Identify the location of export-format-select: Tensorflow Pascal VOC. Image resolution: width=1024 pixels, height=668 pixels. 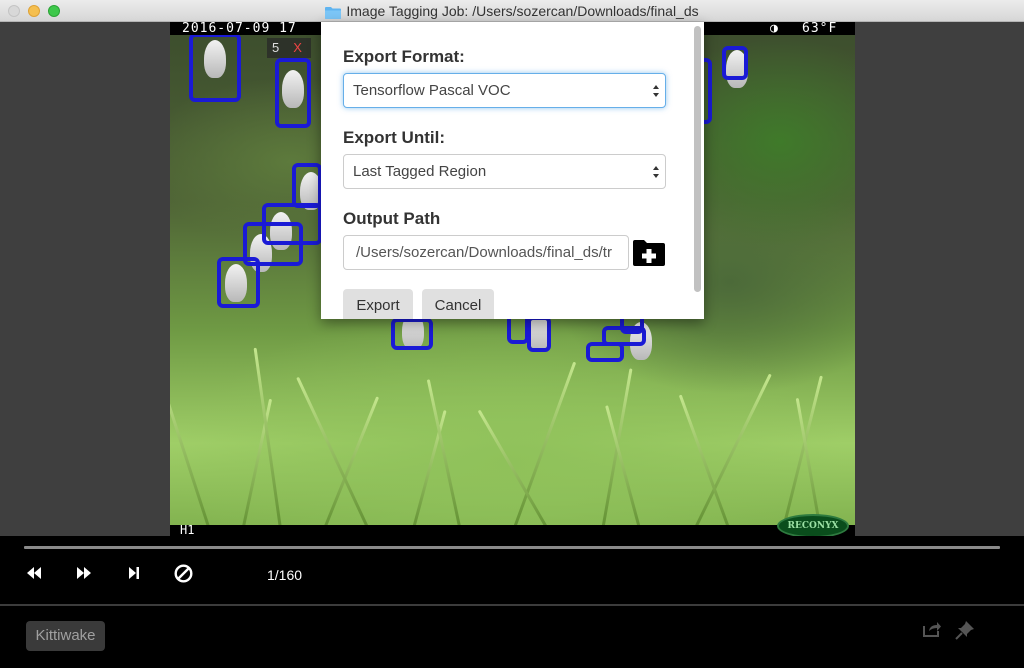
(504, 90).